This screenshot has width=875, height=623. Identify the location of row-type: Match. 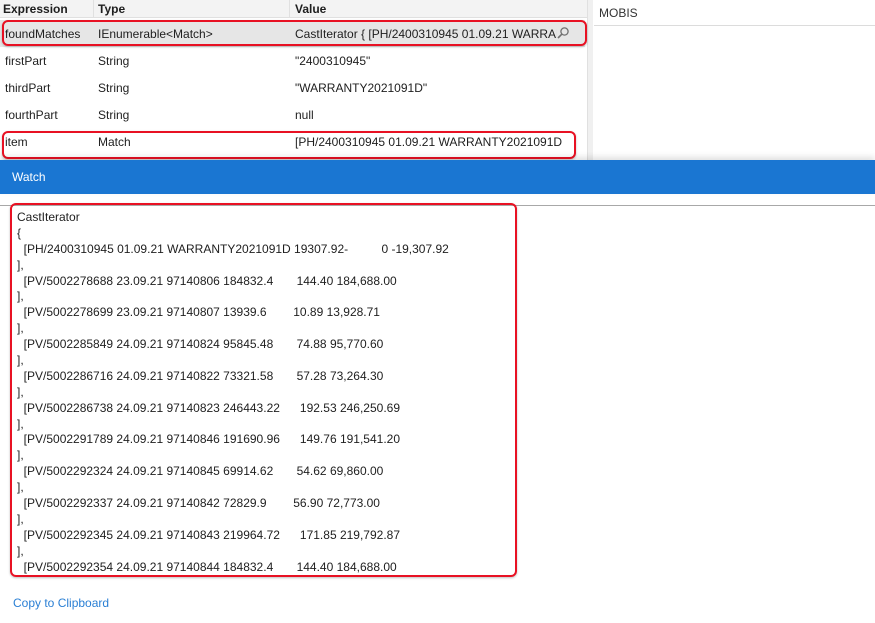
(114, 142).